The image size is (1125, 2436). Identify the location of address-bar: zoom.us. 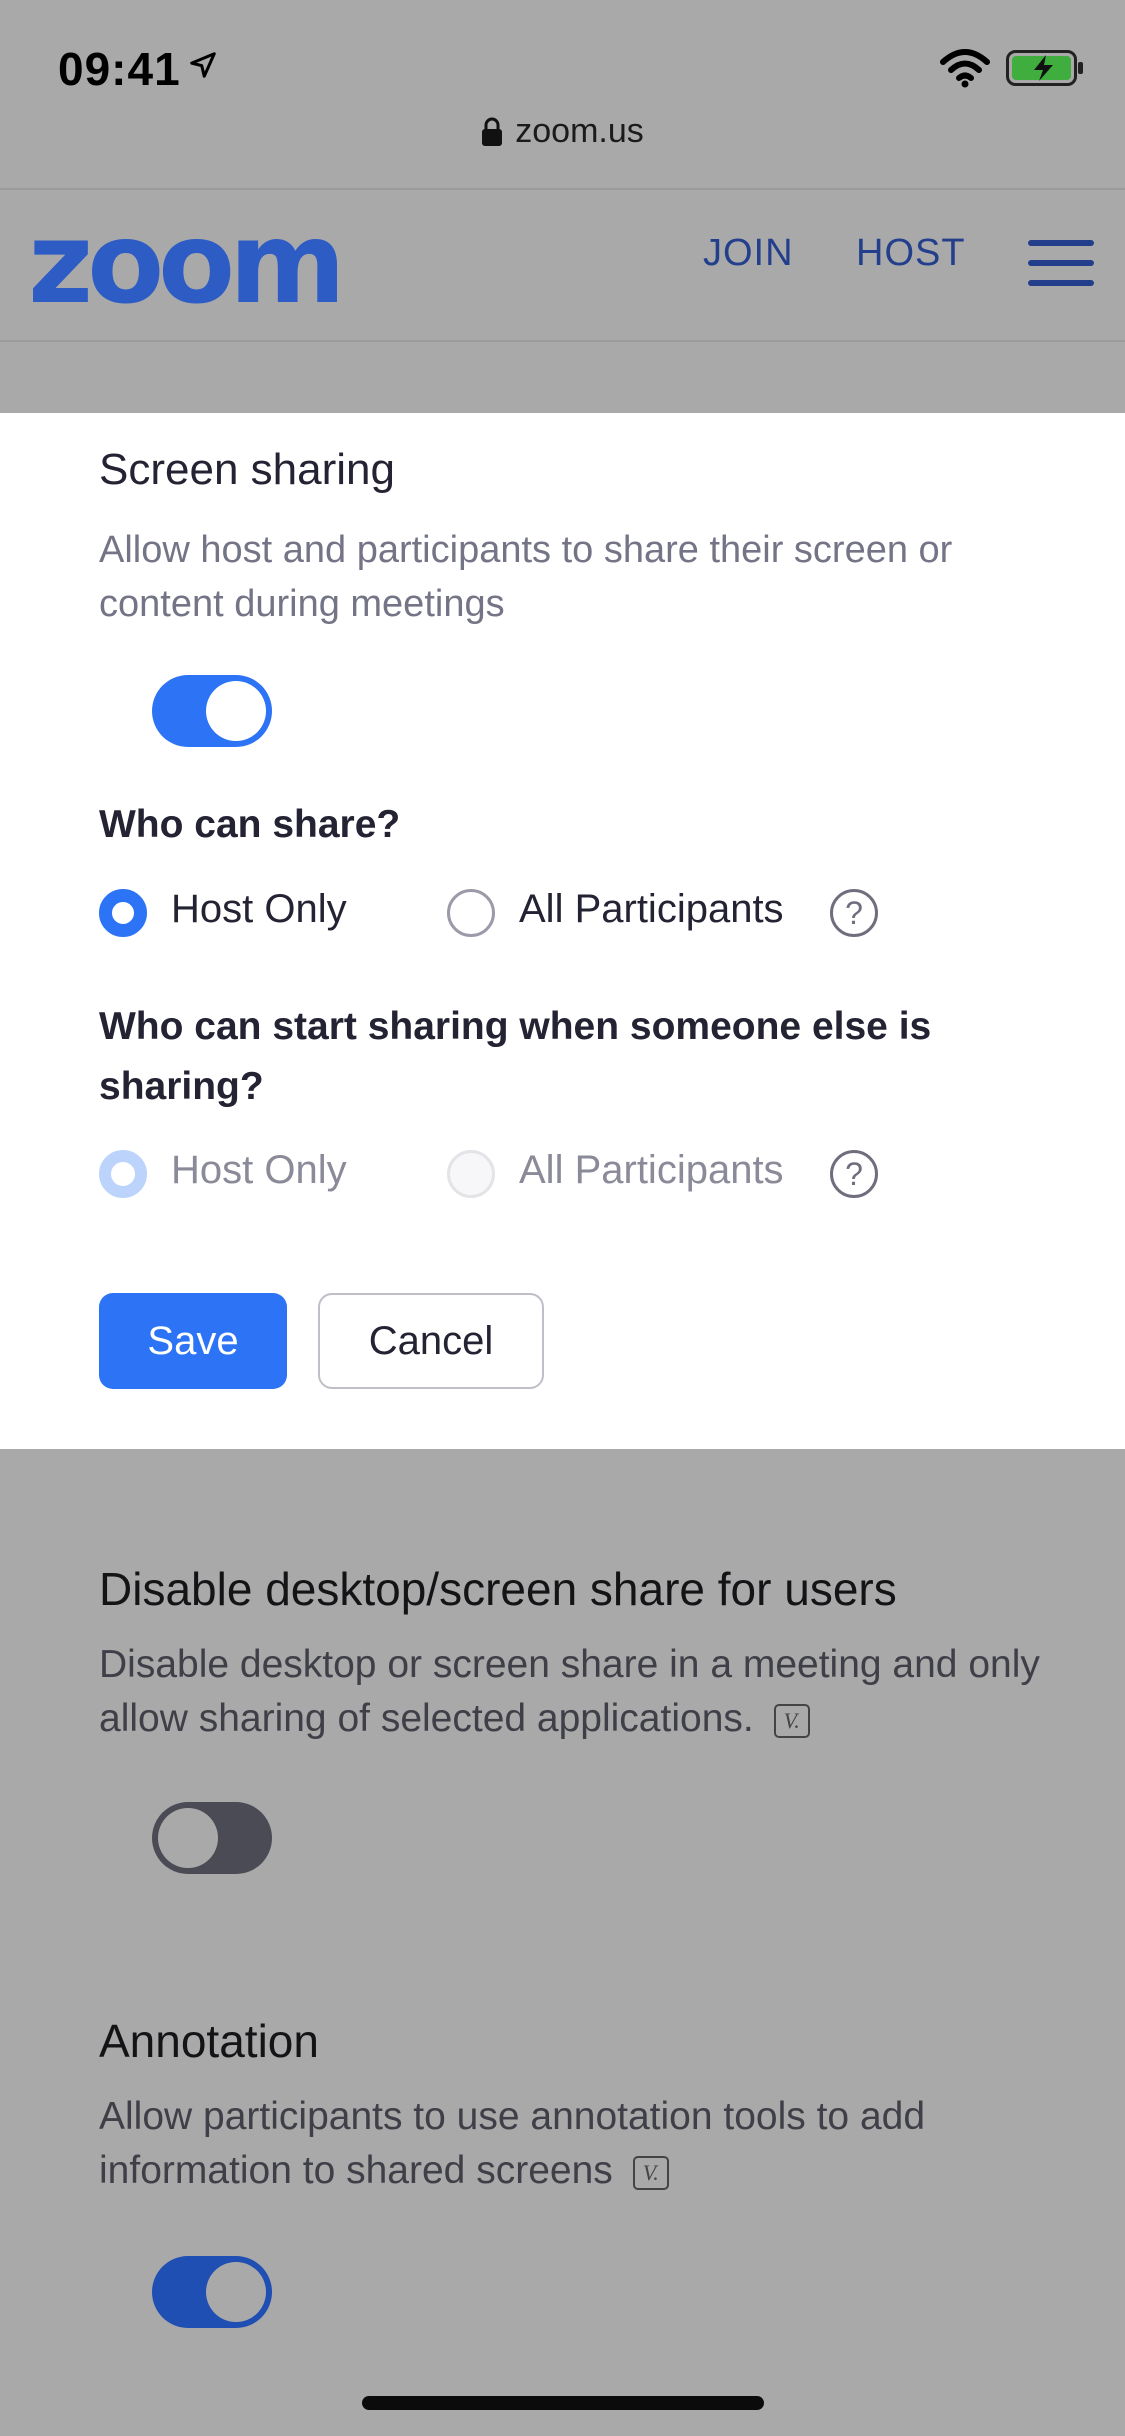
(562, 142).